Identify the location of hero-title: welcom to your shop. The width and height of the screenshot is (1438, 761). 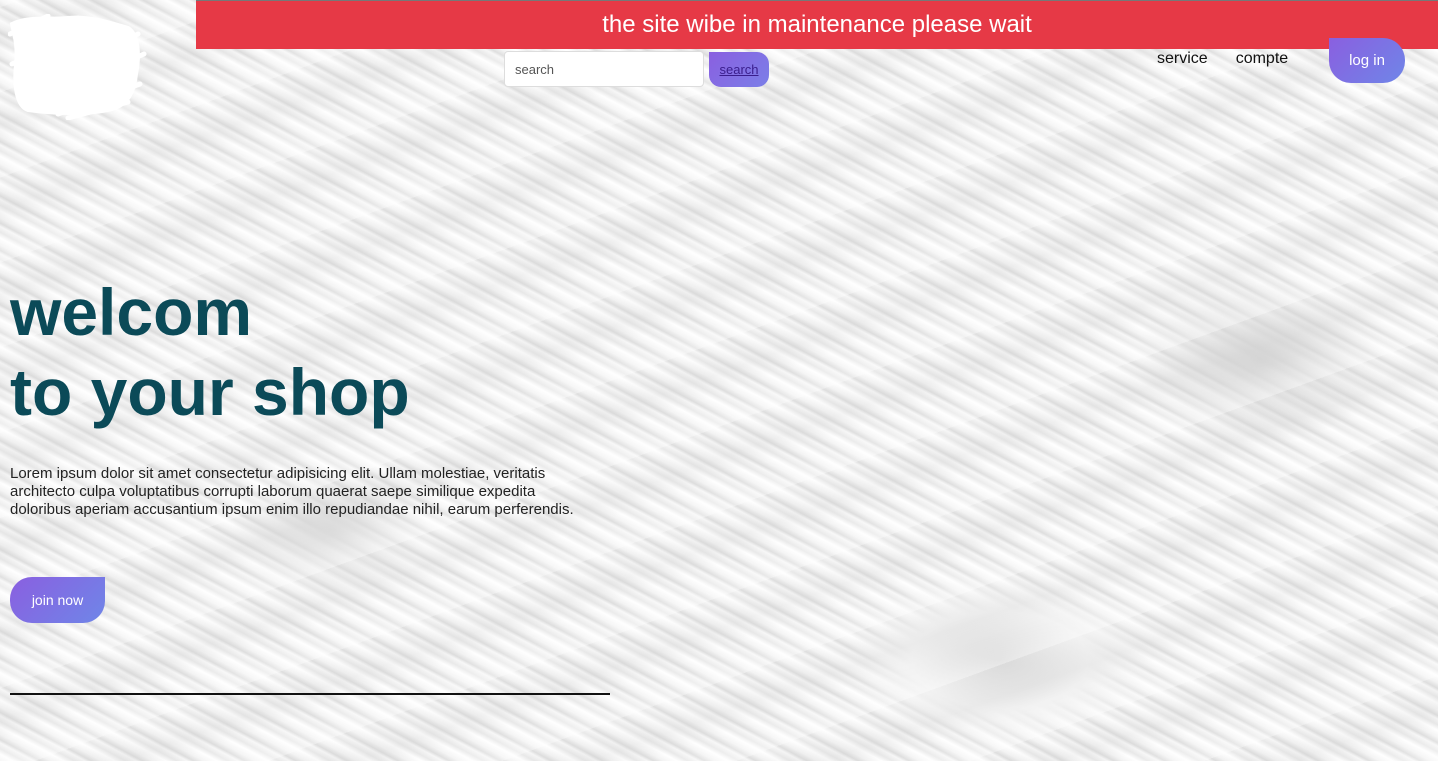
(210, 352).